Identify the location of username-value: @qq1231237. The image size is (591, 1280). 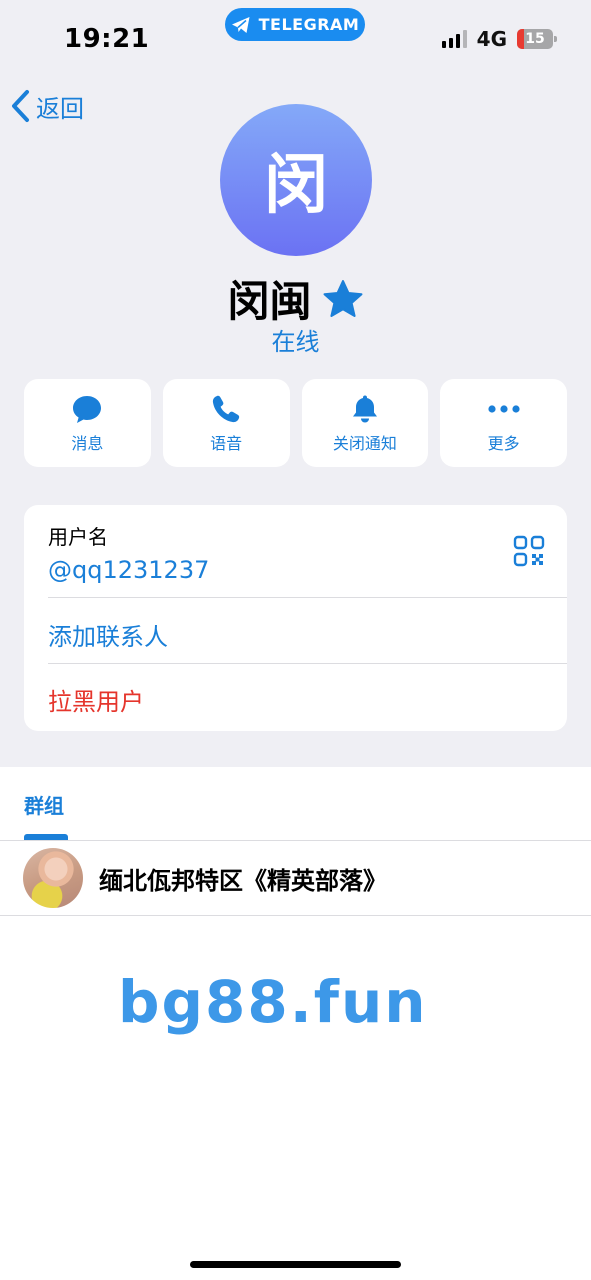
(128, 570).